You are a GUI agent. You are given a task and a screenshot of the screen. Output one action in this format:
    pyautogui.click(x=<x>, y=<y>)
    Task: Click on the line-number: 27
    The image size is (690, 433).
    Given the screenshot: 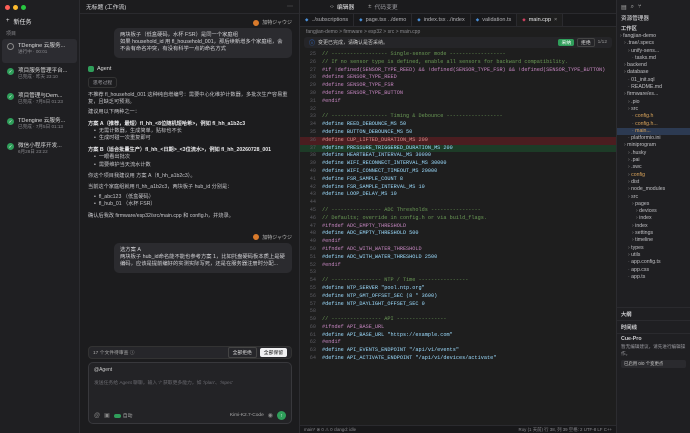 What is the action you would take?
    pyautogui.click(x=312, y=69)
    